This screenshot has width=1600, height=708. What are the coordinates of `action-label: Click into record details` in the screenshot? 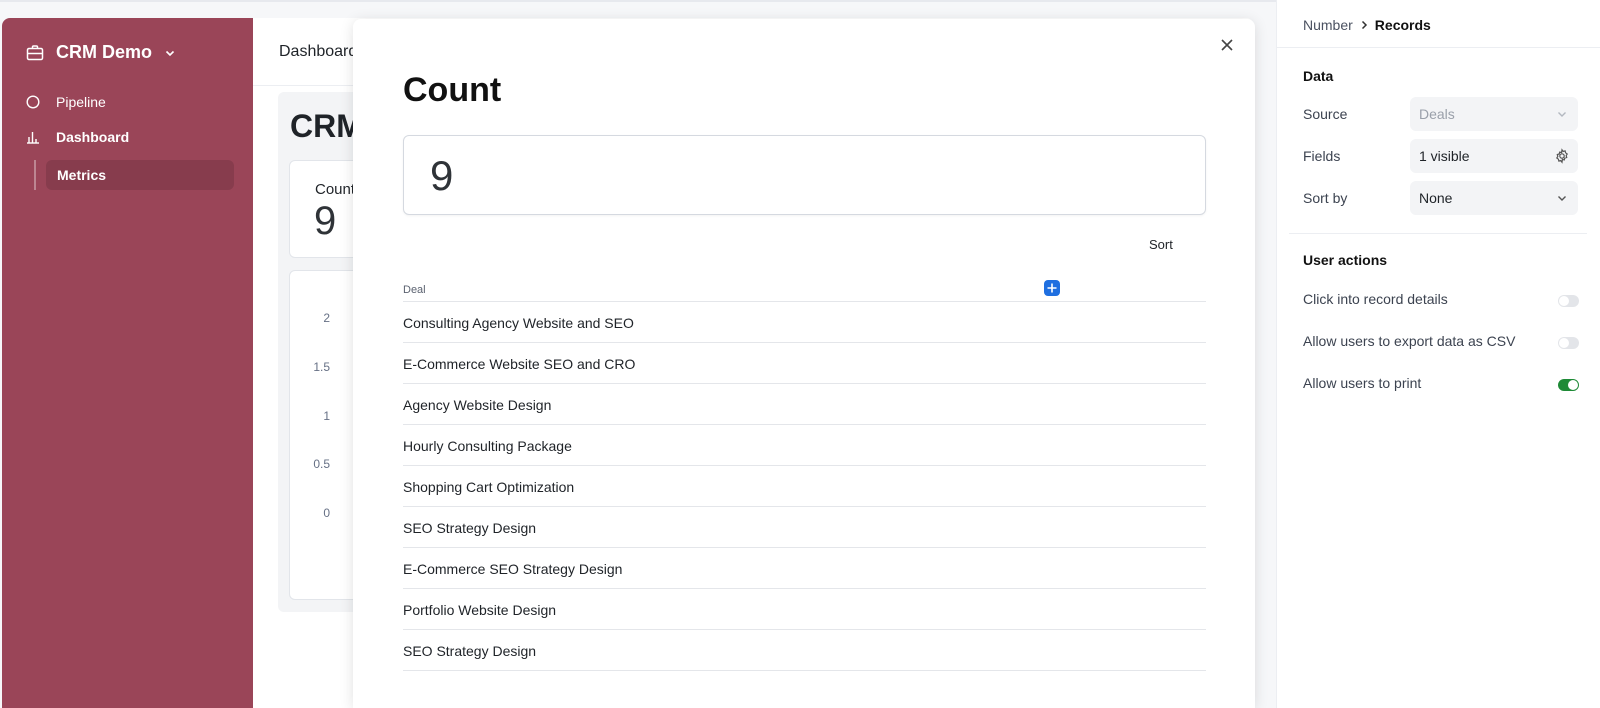 It's located at (1375, 299).